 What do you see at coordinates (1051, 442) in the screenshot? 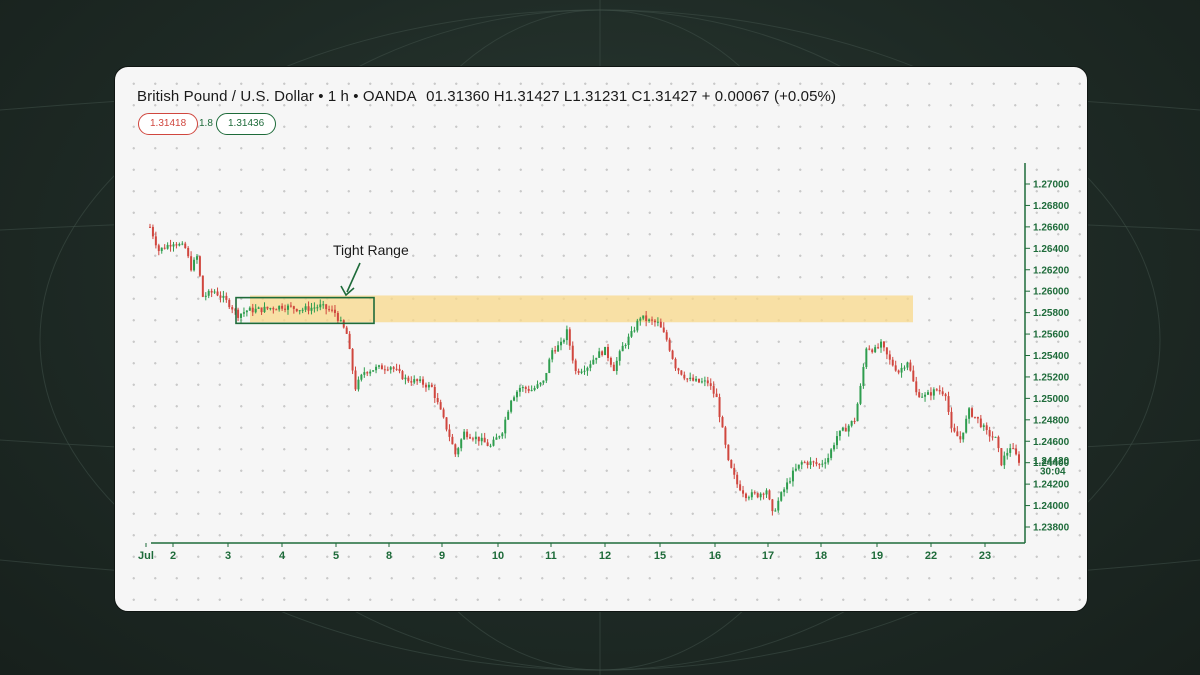
I see `y-tick-label: 1.24600` at bounding box center [1051, 442].